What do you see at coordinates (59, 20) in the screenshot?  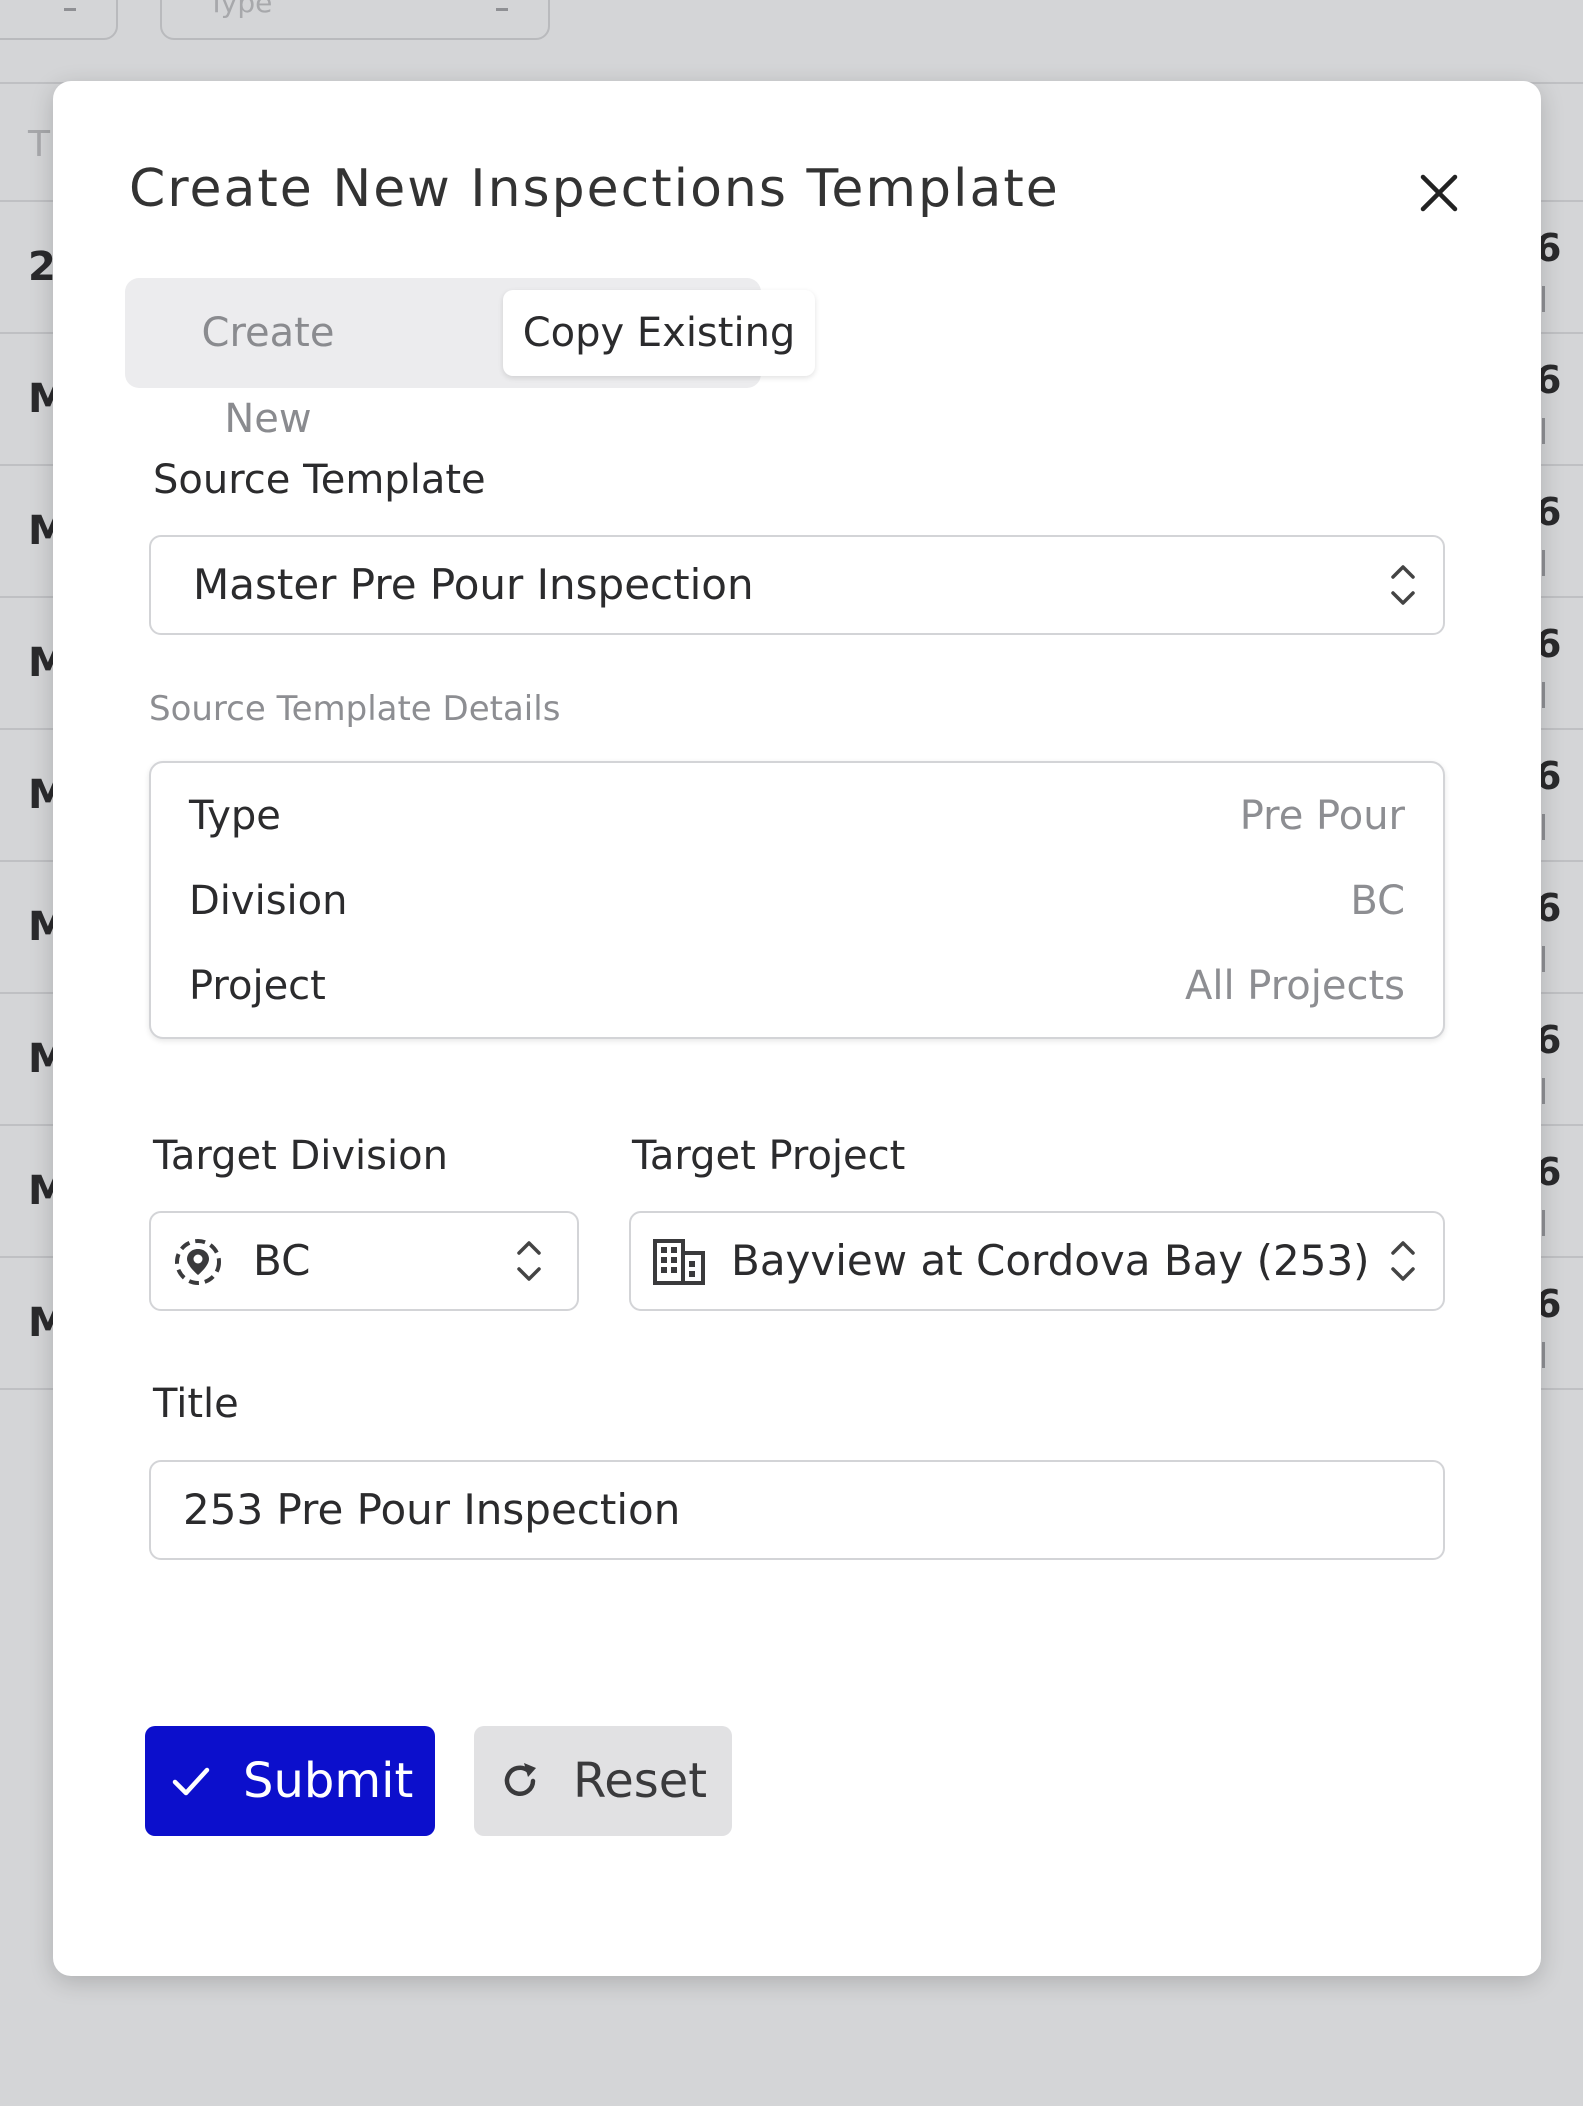 I see `filter-dropdown` at bounding box center [59, 20].